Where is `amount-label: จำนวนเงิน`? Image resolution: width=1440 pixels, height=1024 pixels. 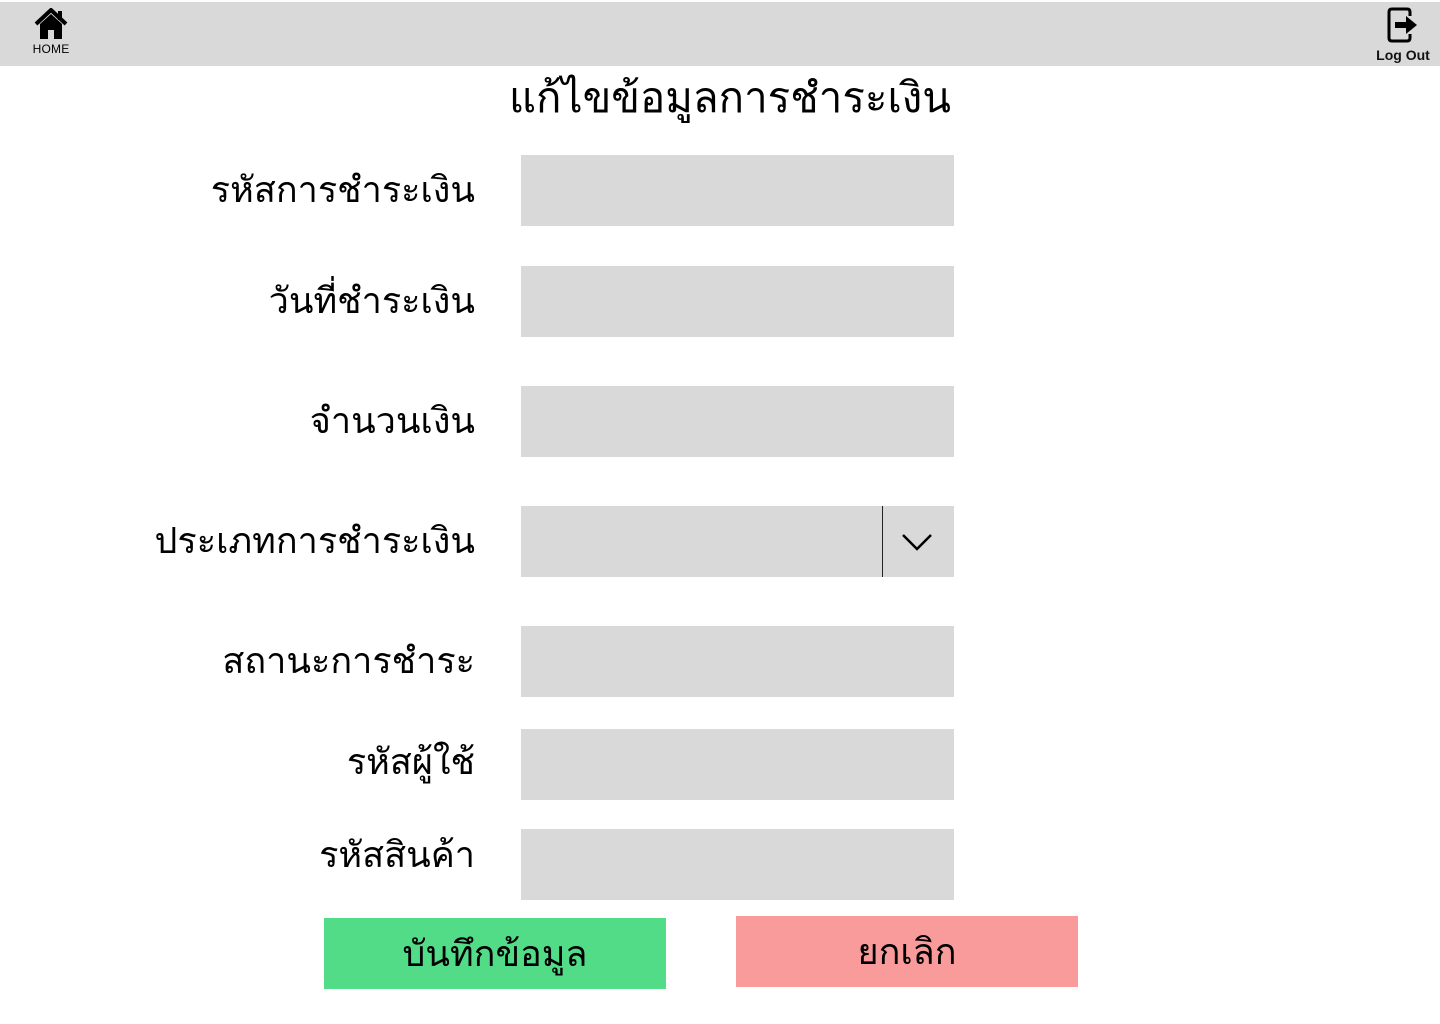 amount-label: จำนวนเงิน is located at coordinates (392, 421).